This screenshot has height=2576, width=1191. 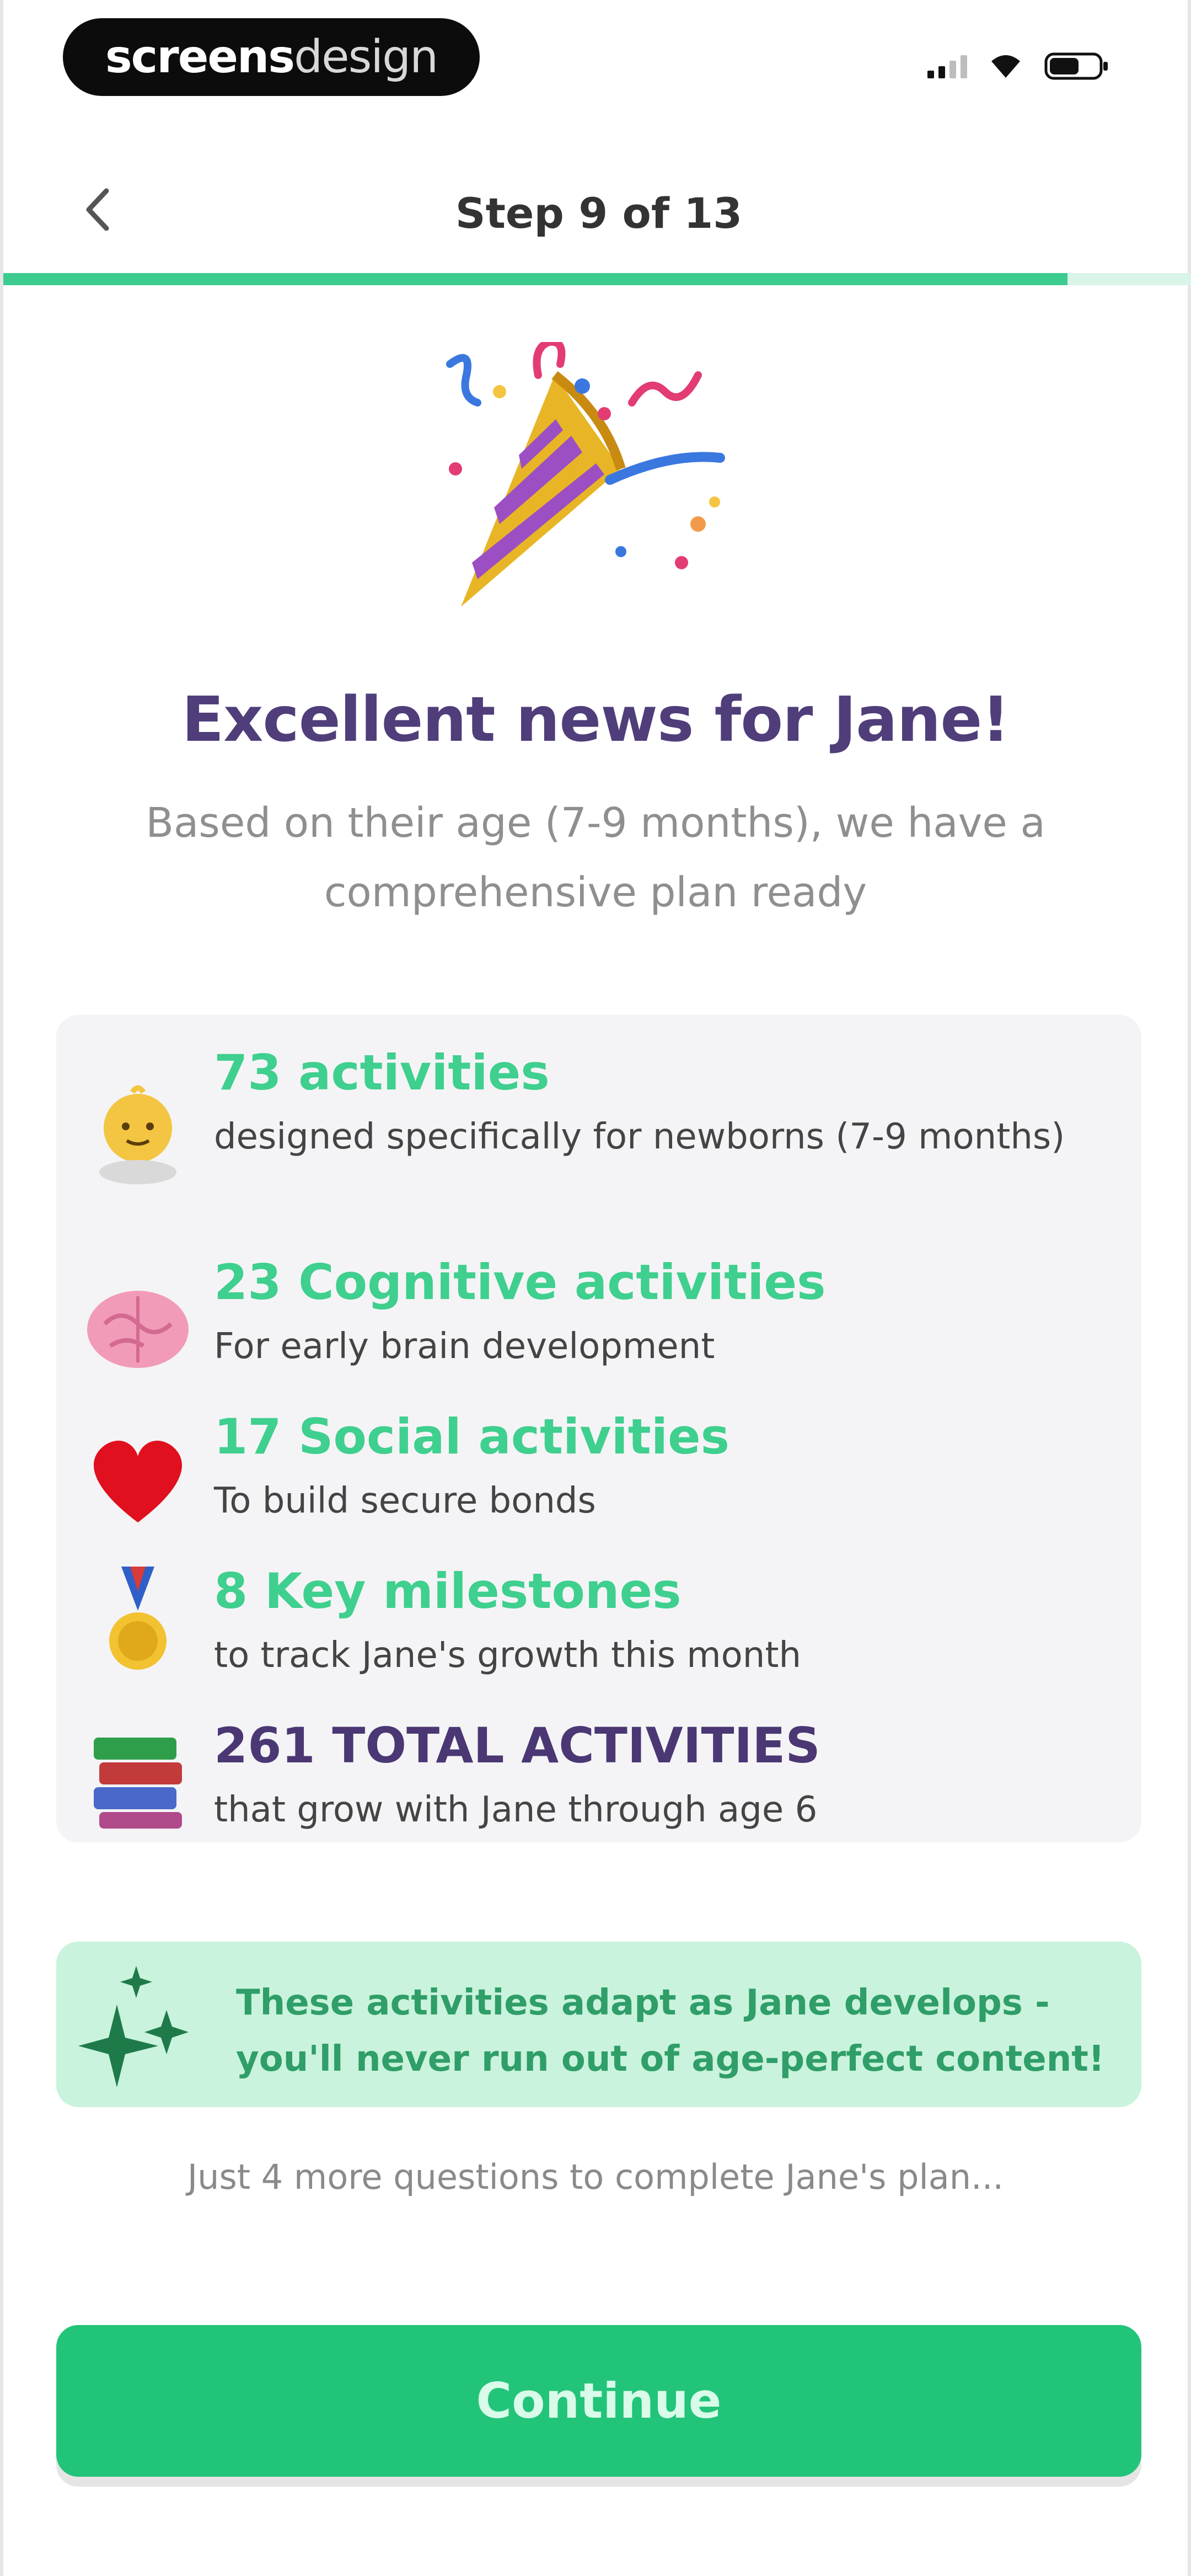 What do you see at coordinates (947, 66) in the screenshot?
I see `cellular-signal-icon` at bounding box center [947, 66].